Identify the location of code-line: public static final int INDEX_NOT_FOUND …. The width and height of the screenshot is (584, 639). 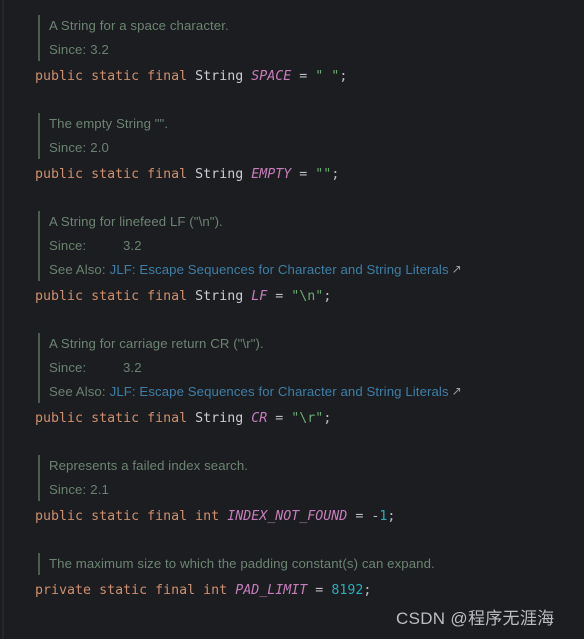
(309, 517).